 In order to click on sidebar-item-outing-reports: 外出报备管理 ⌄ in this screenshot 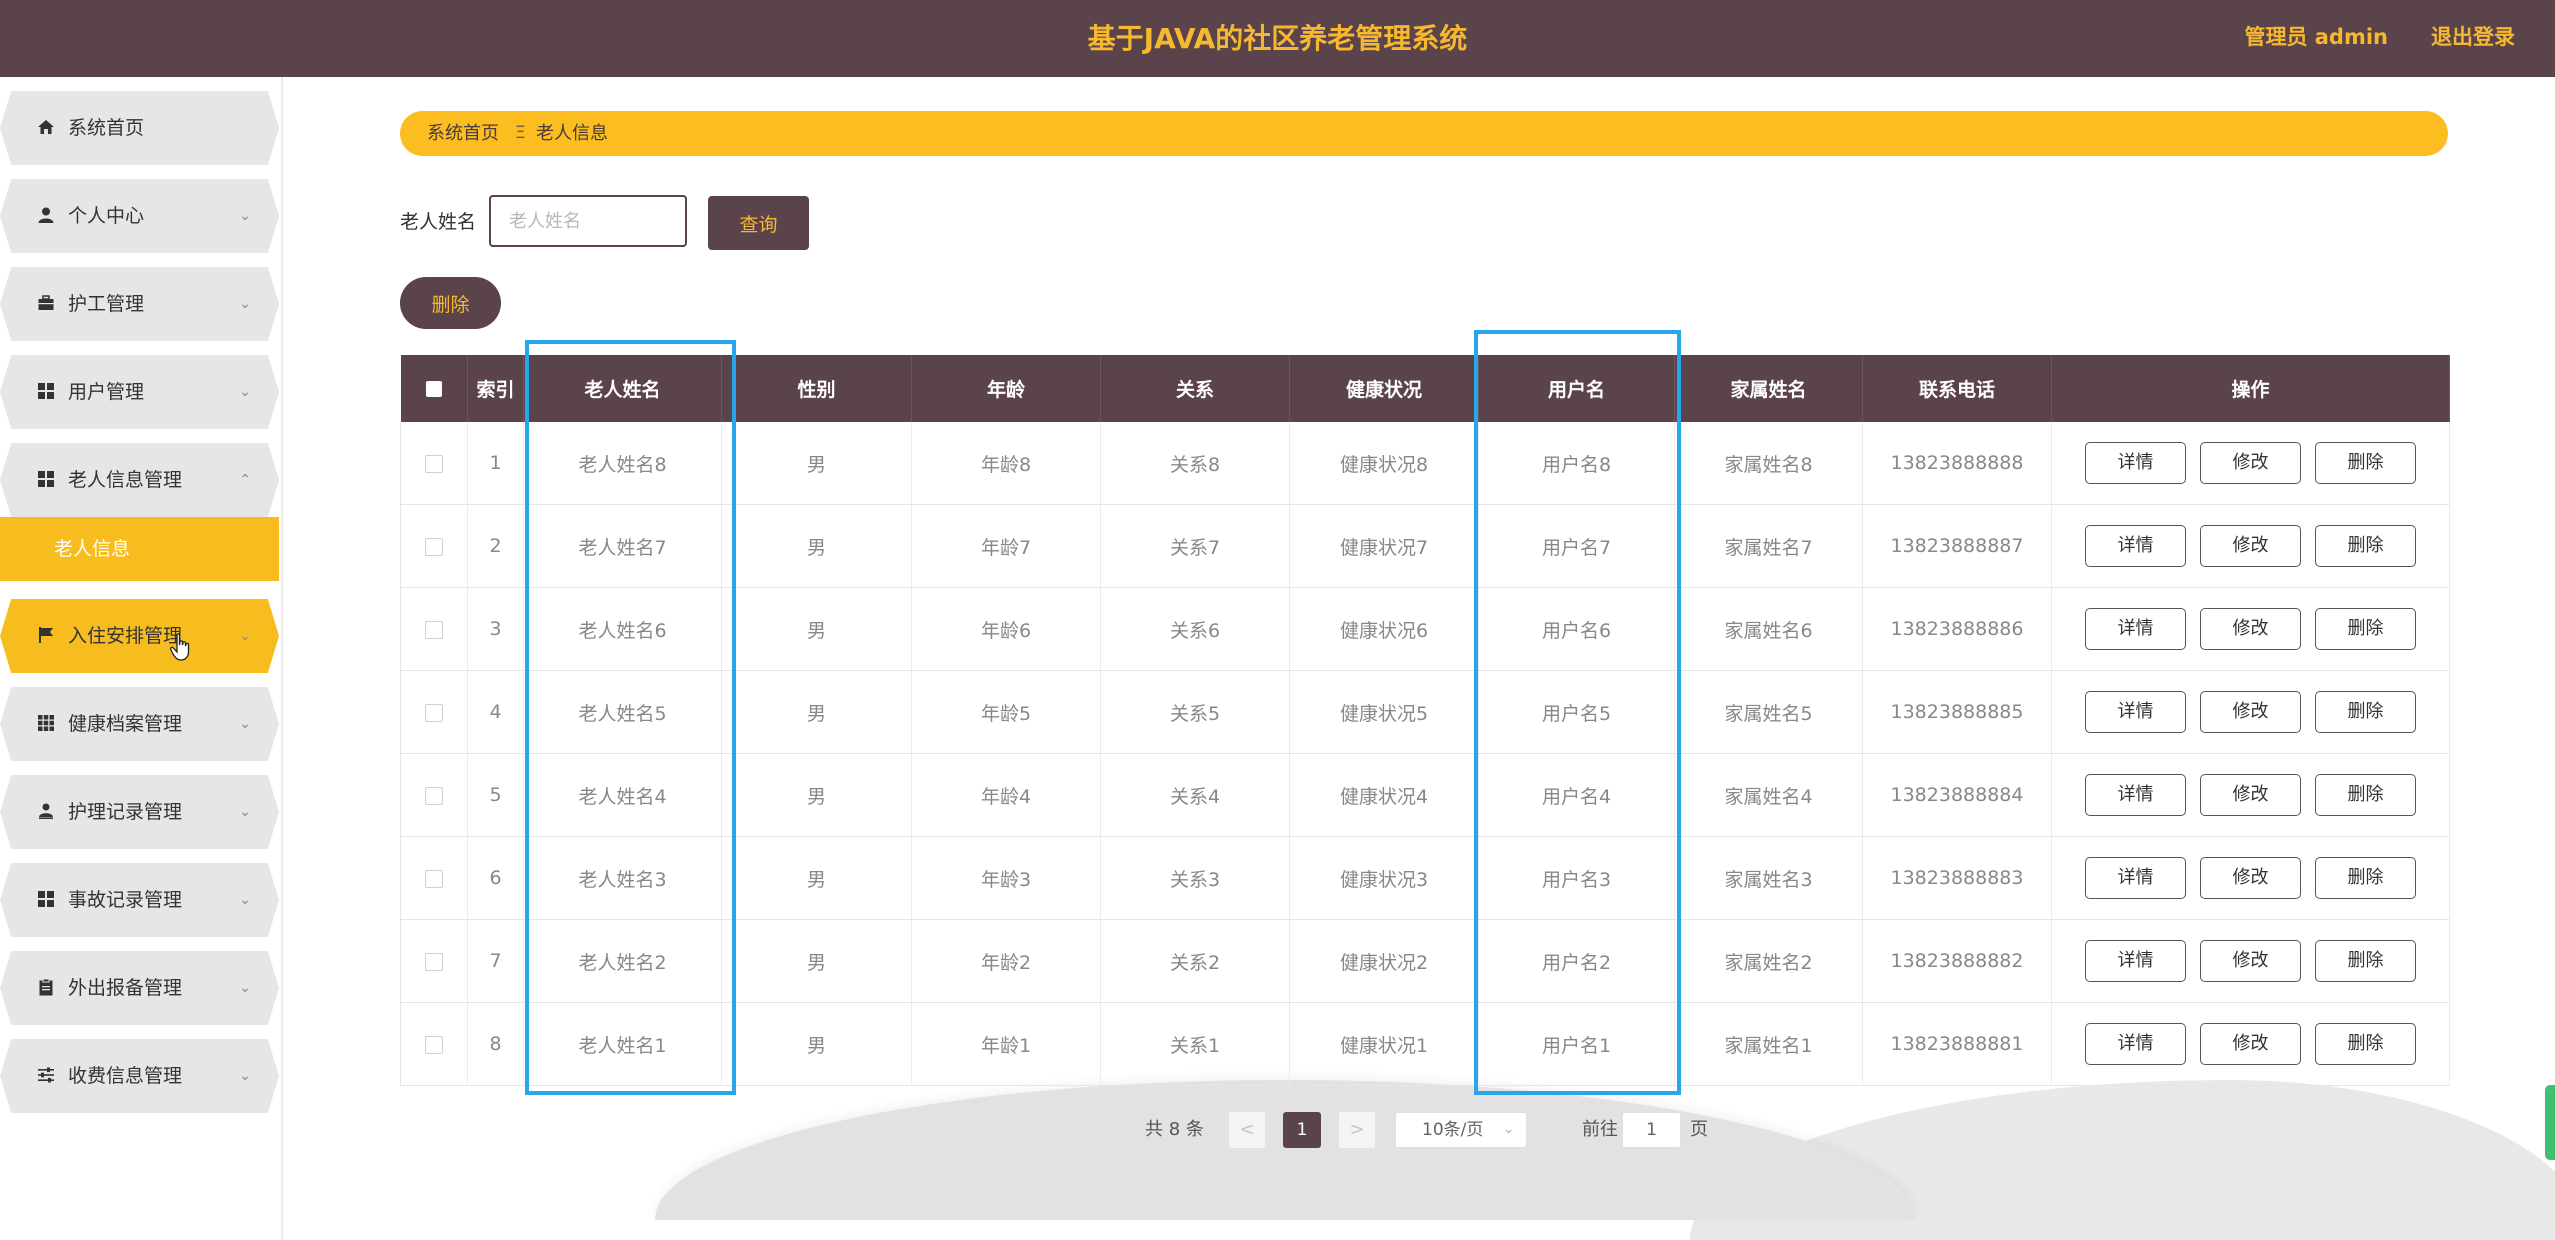, I will do `click(139, 988)`.